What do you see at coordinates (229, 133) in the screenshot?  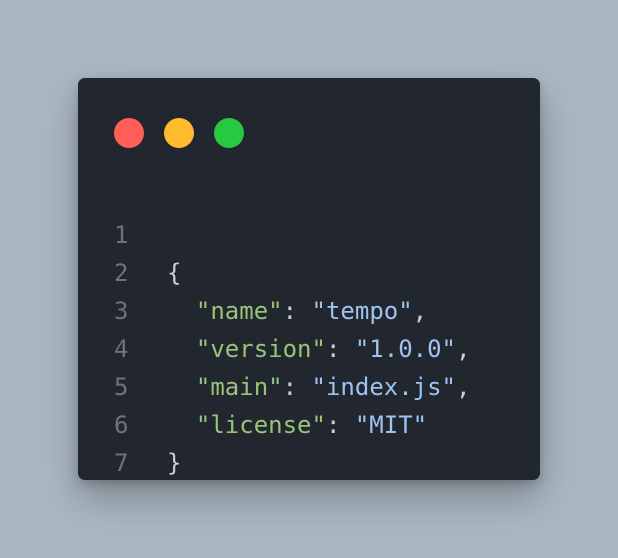 I see `maximize-window-button` at bounding box center [229, 133].